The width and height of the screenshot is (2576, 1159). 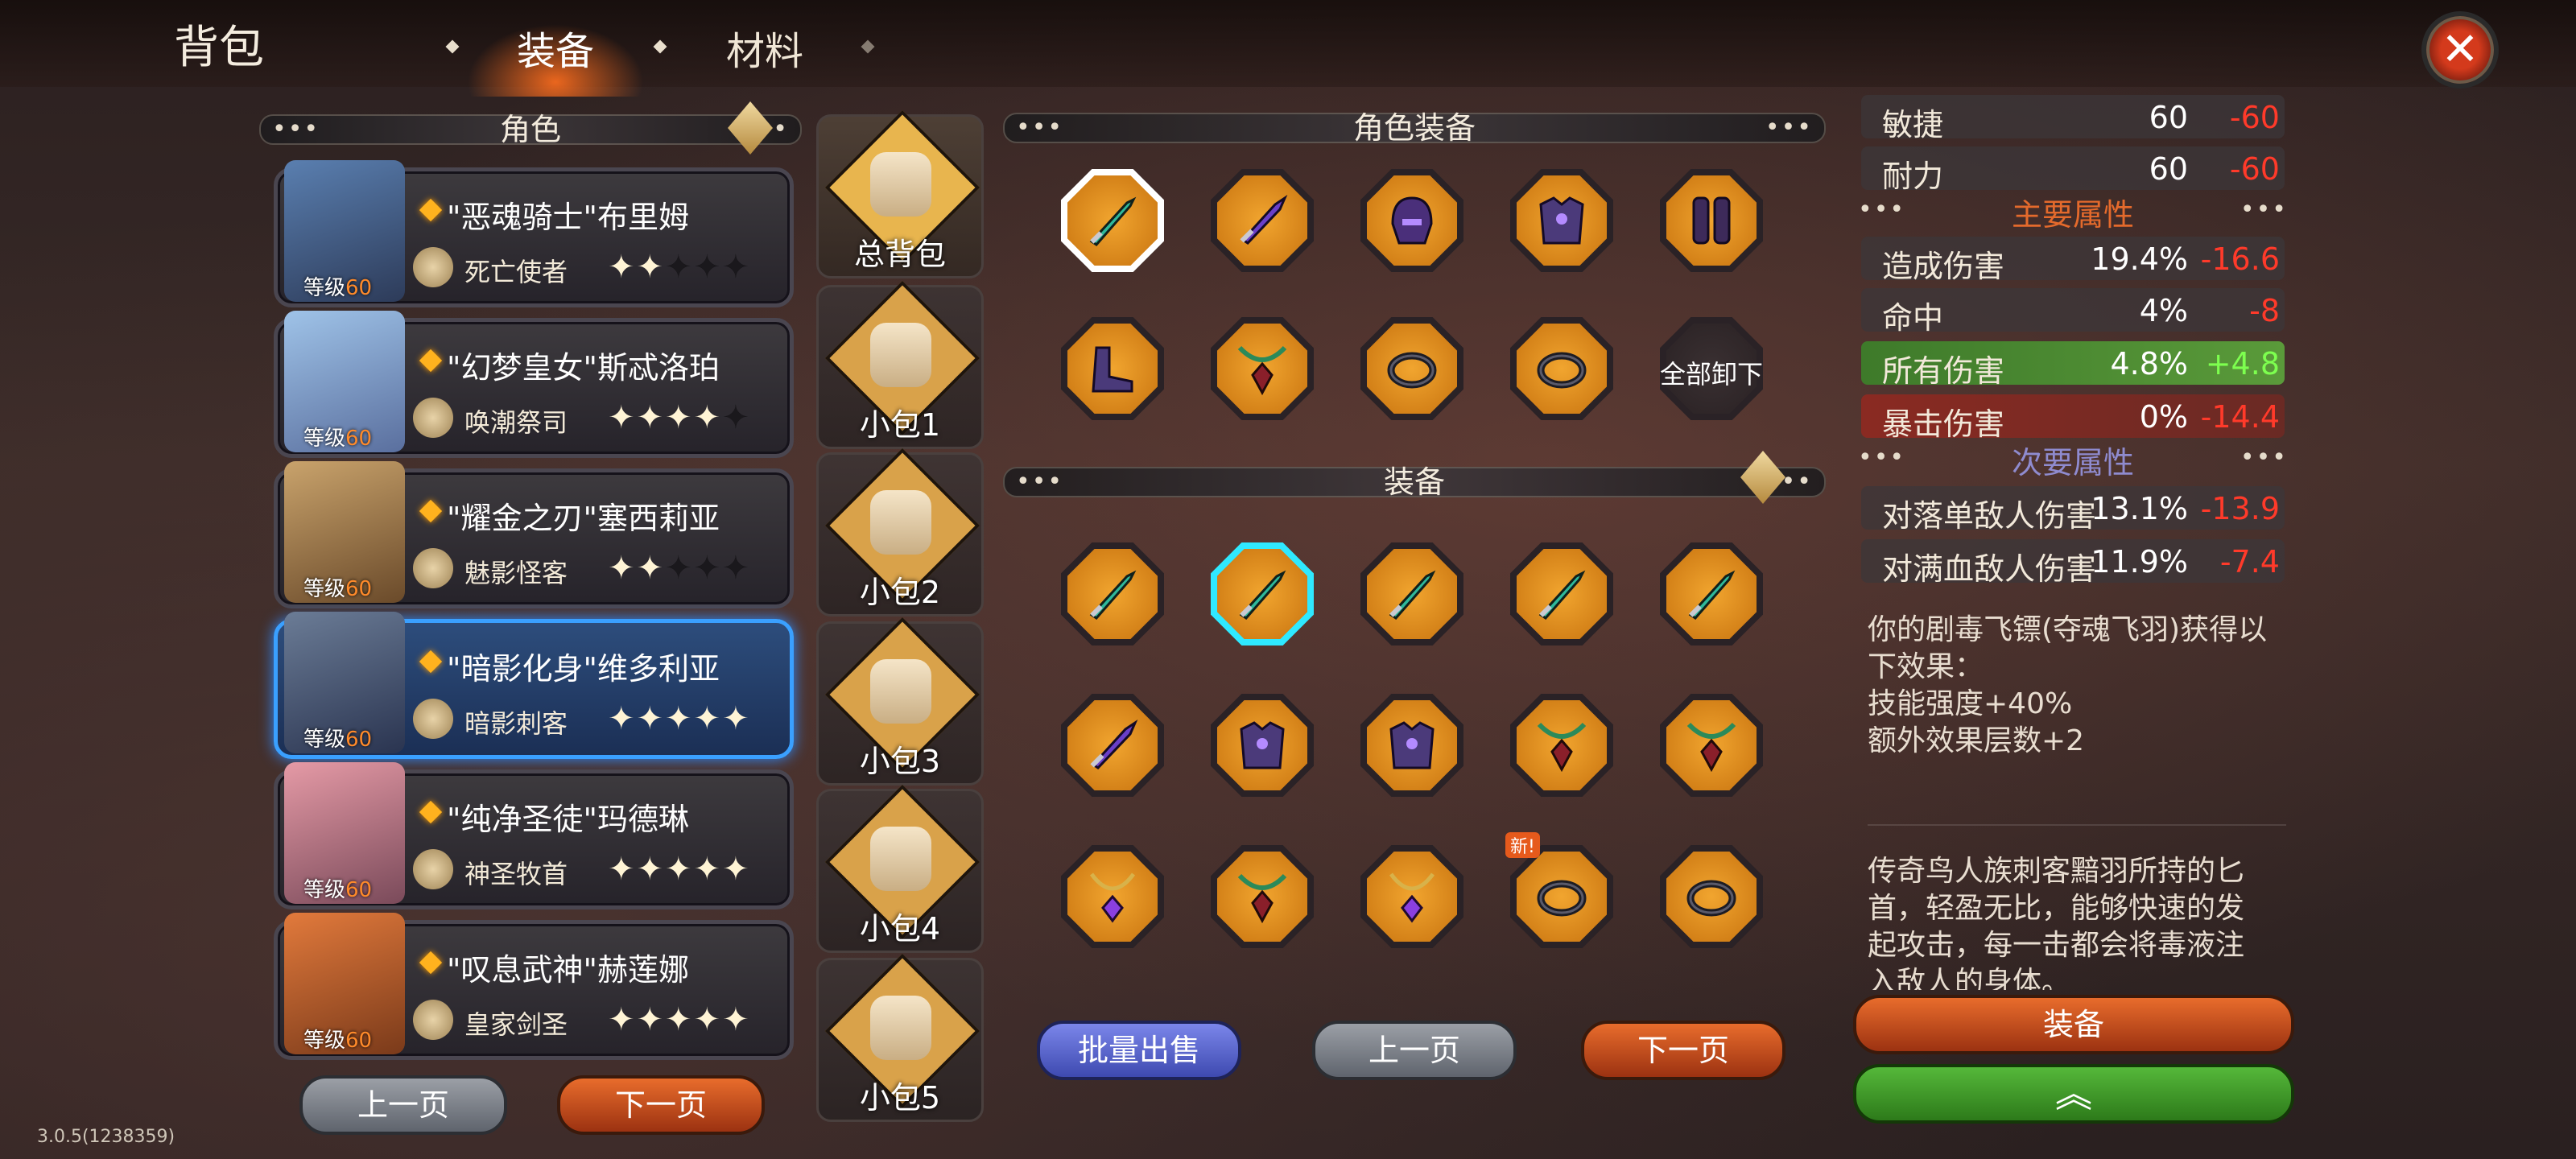 I want to click on bag-label: 小包2, so click(x=900, y=592).